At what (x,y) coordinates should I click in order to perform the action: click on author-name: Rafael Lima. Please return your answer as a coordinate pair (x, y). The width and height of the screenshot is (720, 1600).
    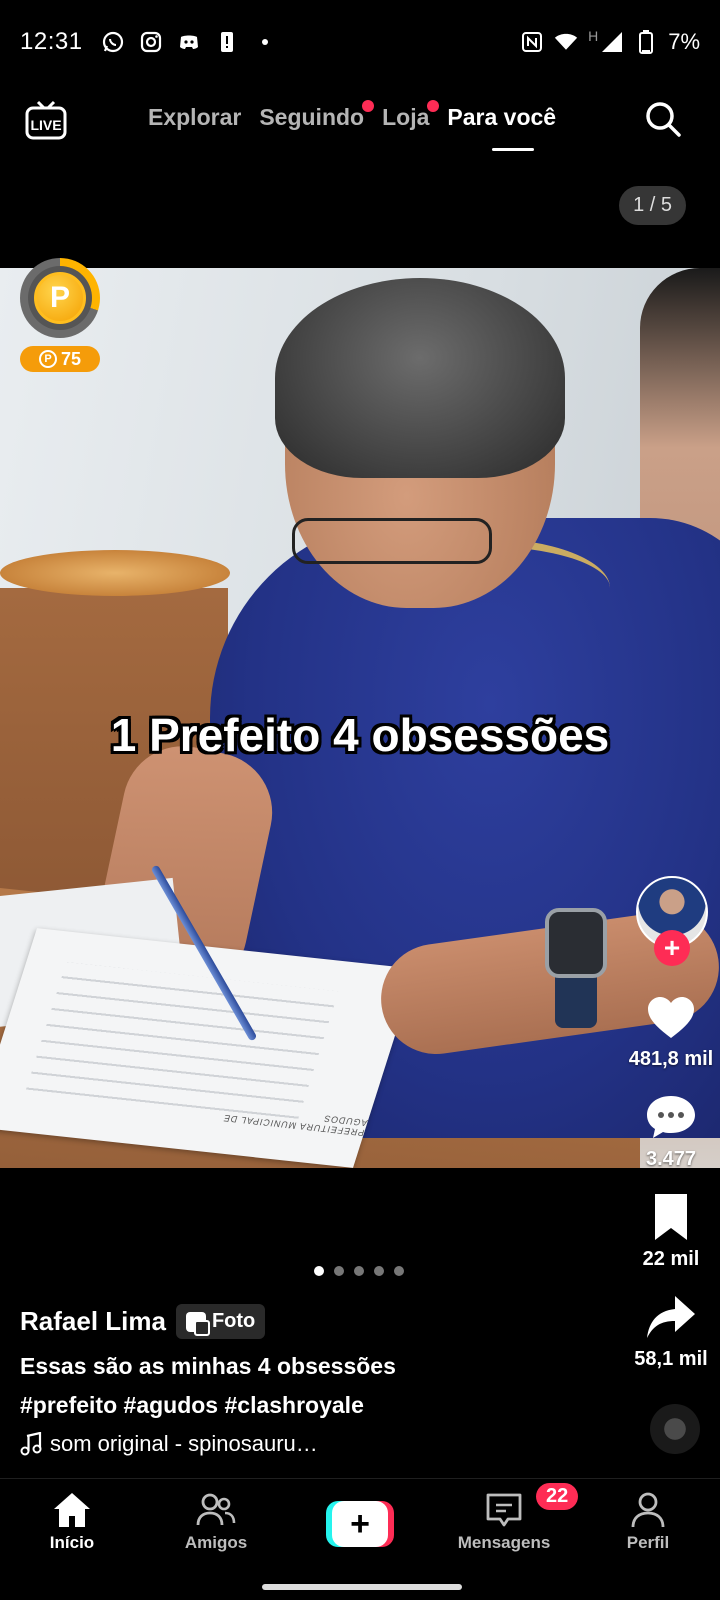
    Looking at the image, I should click on (93, 1321).